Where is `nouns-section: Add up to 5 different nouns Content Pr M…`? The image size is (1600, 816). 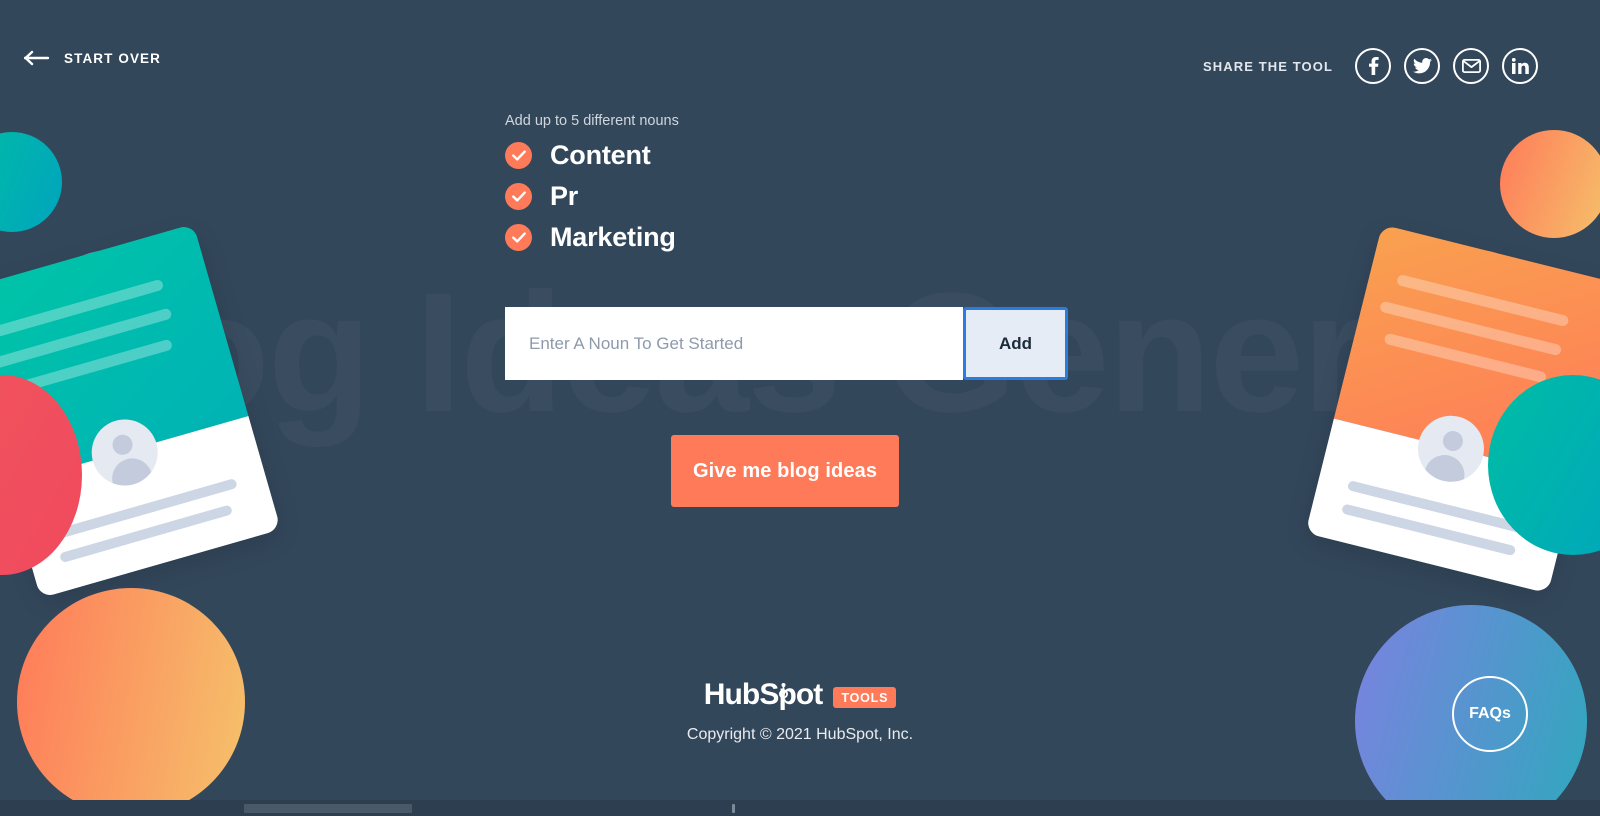 nouns-section: Add up to 5 different nouns Content Pr M… is located at coordinates (785, 188).